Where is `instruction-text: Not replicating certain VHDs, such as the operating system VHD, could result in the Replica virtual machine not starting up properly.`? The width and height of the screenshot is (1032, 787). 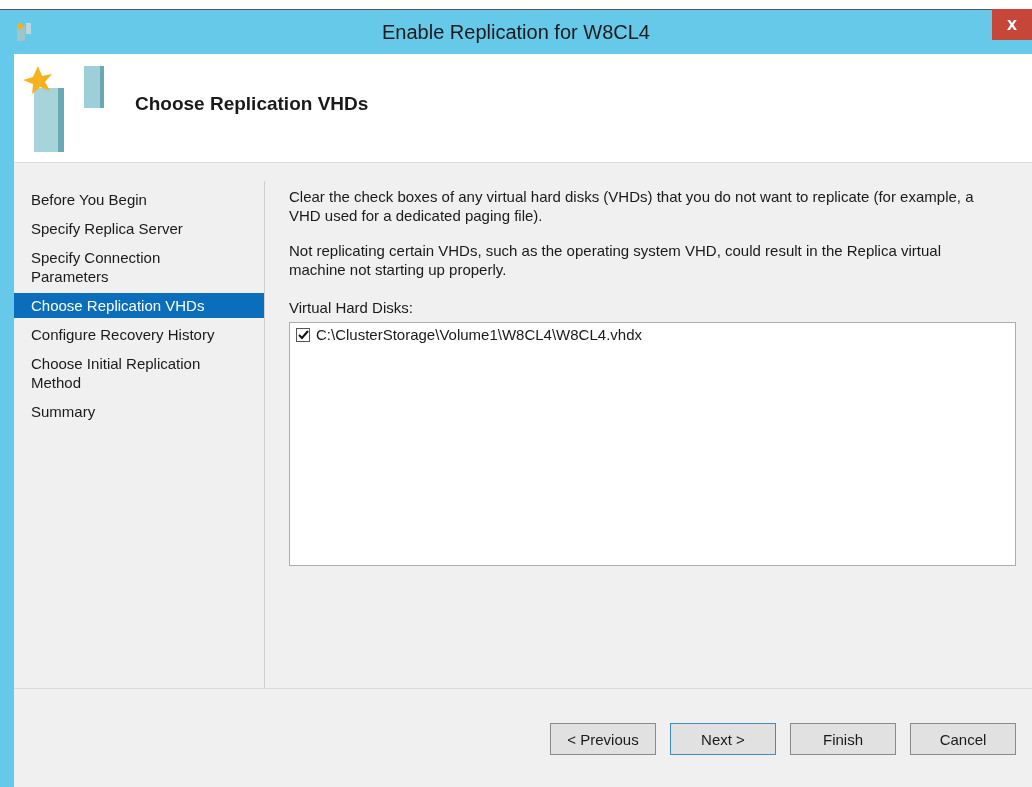 instruction-text: Not replicating certain VHDs, such as the operating system VHD, could result in the Replica virtual machine not starting up properly. is located at coordinates (615, 260).